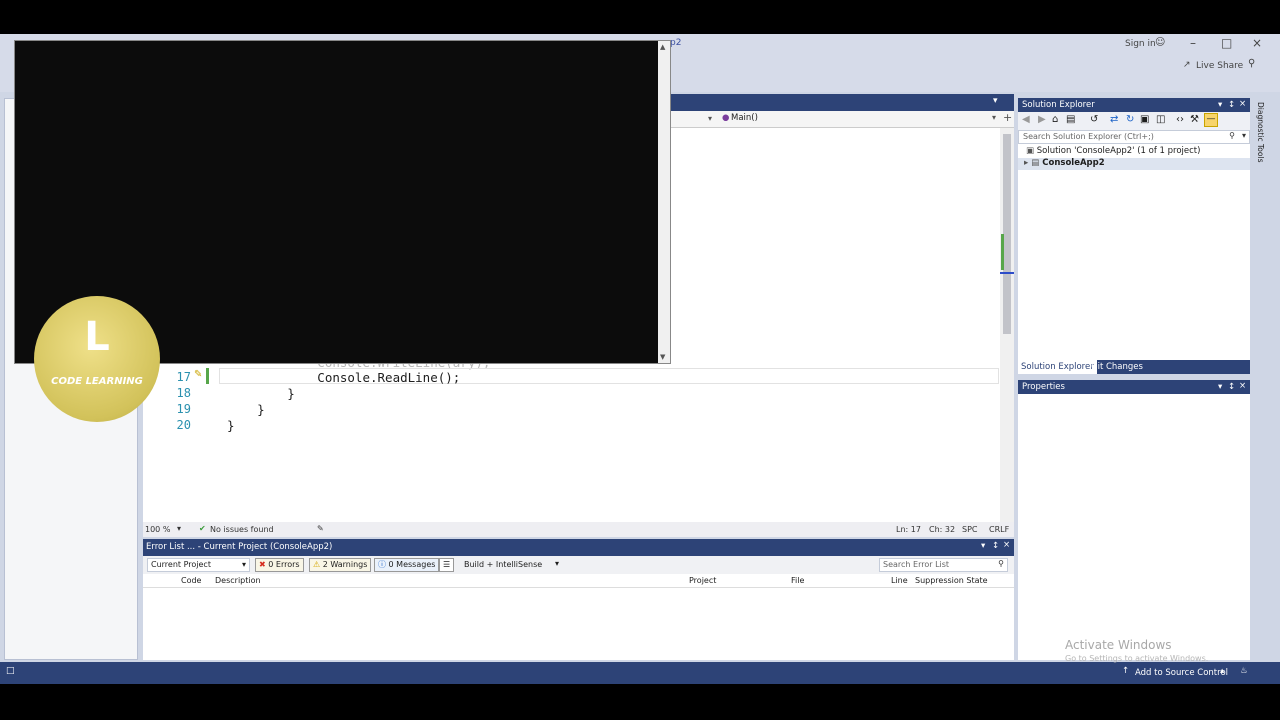  What do you see at coordinates (320, 528) in the screenshot?
I see `brush-icon: ✎` at bounding box center [320, 528].